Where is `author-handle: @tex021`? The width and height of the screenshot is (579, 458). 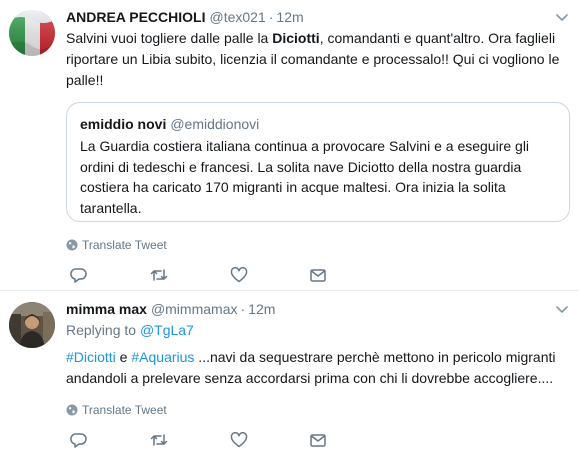 author-handle: @tex021 is located at coordinates (238, 17).